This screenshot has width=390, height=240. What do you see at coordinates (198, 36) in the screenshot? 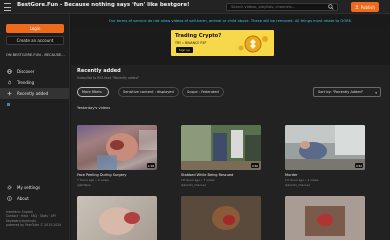
I see `ad-title: Trading Crypto?` at bounding box center [198, 36].